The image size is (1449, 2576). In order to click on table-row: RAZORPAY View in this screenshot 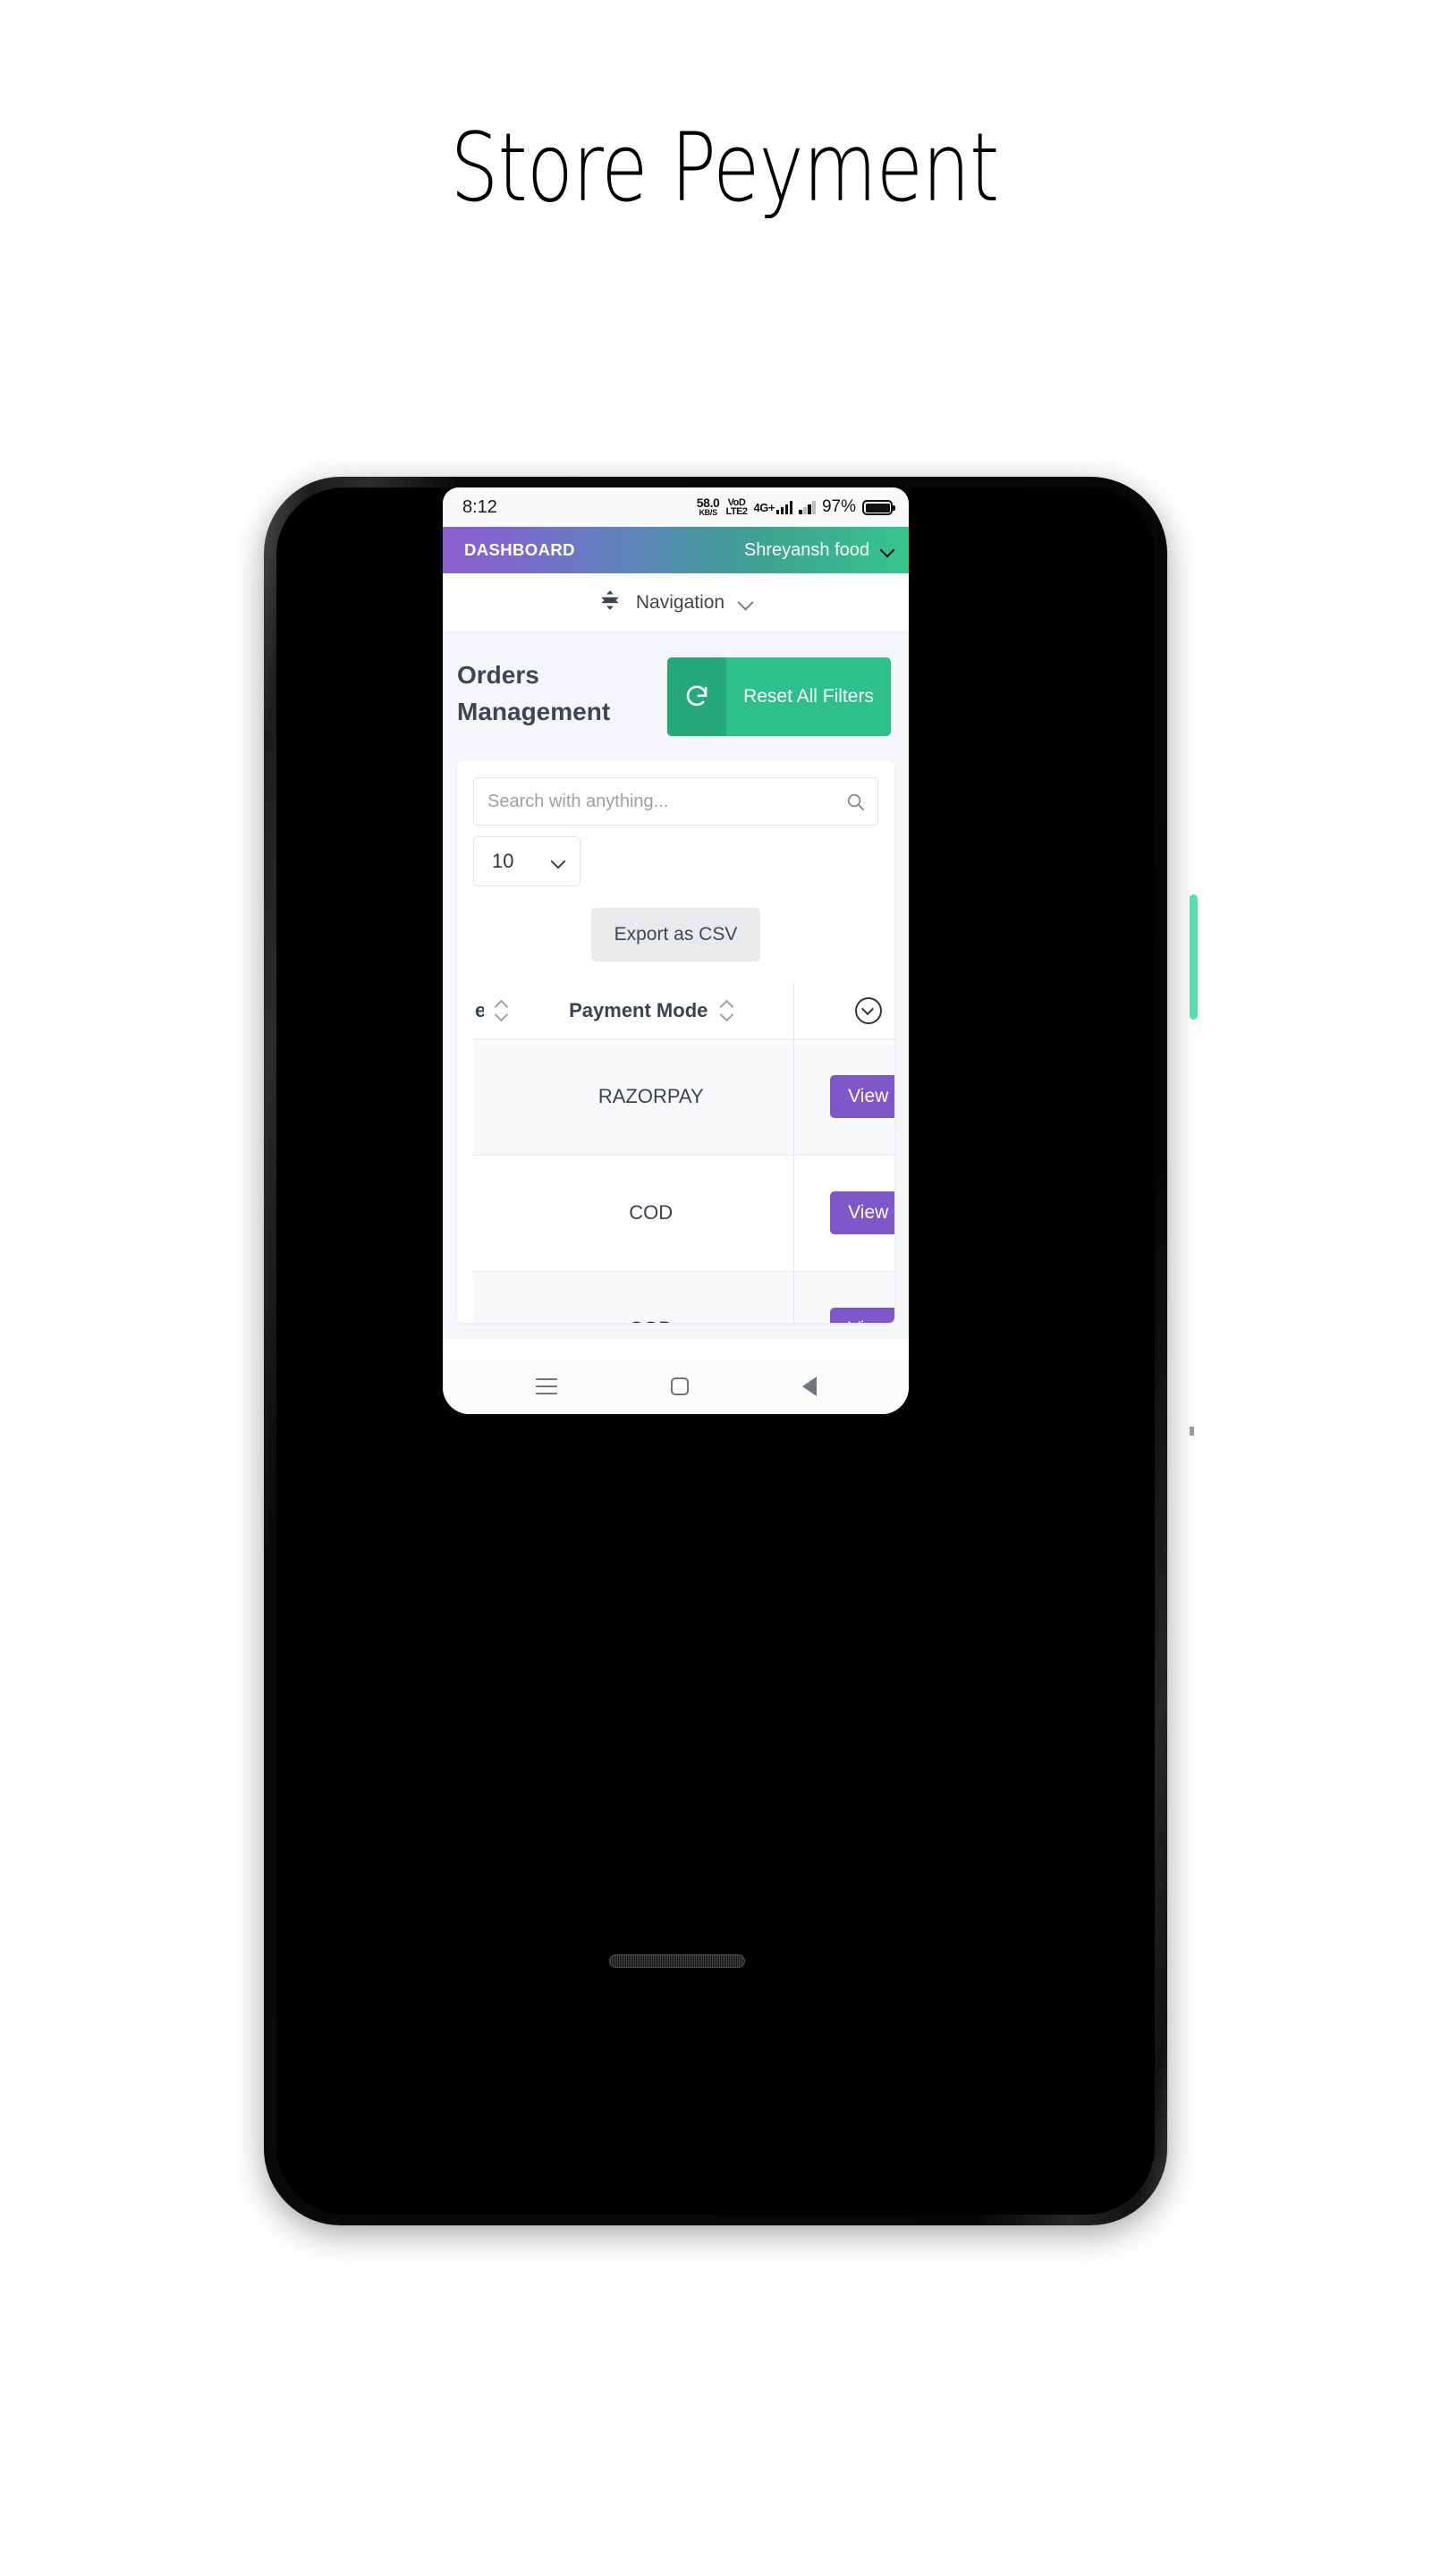, I will do `click(683, 1096)`.